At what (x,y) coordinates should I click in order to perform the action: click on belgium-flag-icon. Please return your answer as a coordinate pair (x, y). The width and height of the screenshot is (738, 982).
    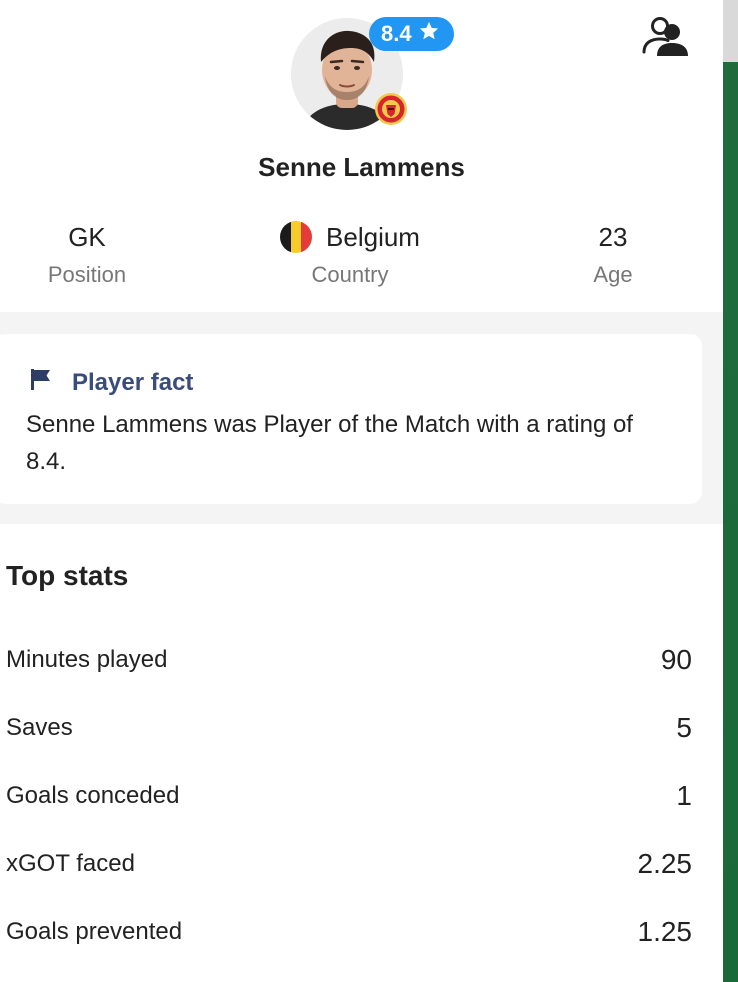
    Looking at the image, I should click on (296, 237).